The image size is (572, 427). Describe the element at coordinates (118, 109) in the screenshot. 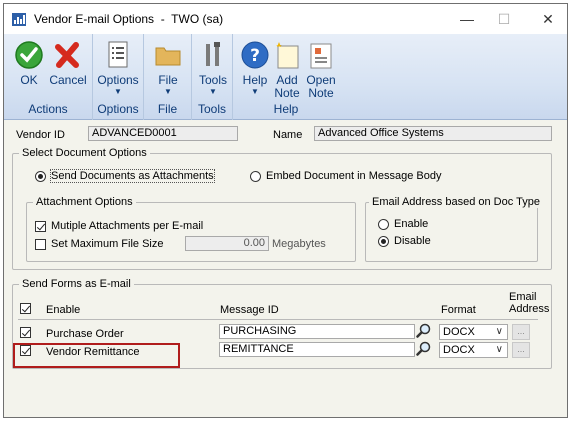

I see `options-group-caption: Options` at that location.